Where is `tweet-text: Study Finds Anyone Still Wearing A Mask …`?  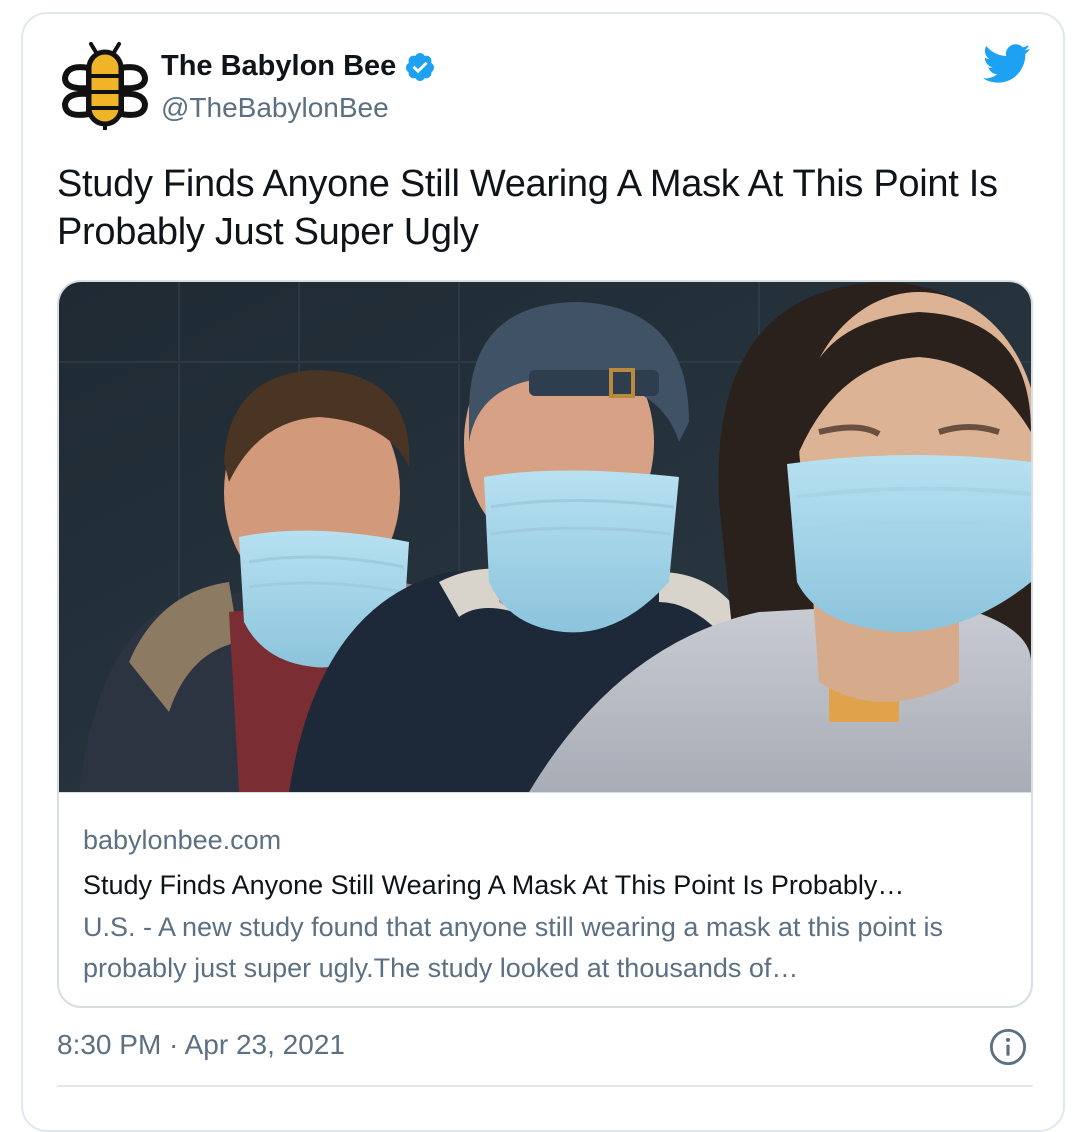
tweet-text: Study Finds Anyone Still Wearing A Mask … is located at coordinates (527, 208).